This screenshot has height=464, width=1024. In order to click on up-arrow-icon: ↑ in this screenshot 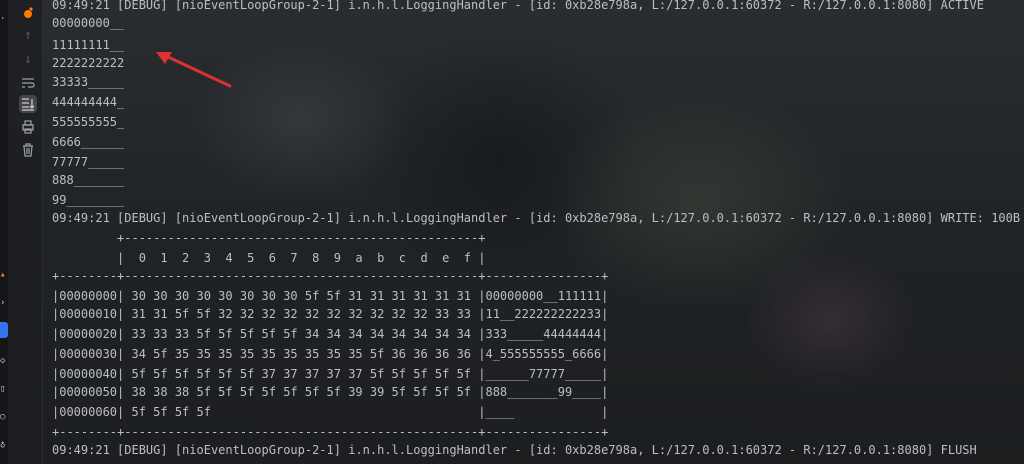, I will do `click(28, 35)`.